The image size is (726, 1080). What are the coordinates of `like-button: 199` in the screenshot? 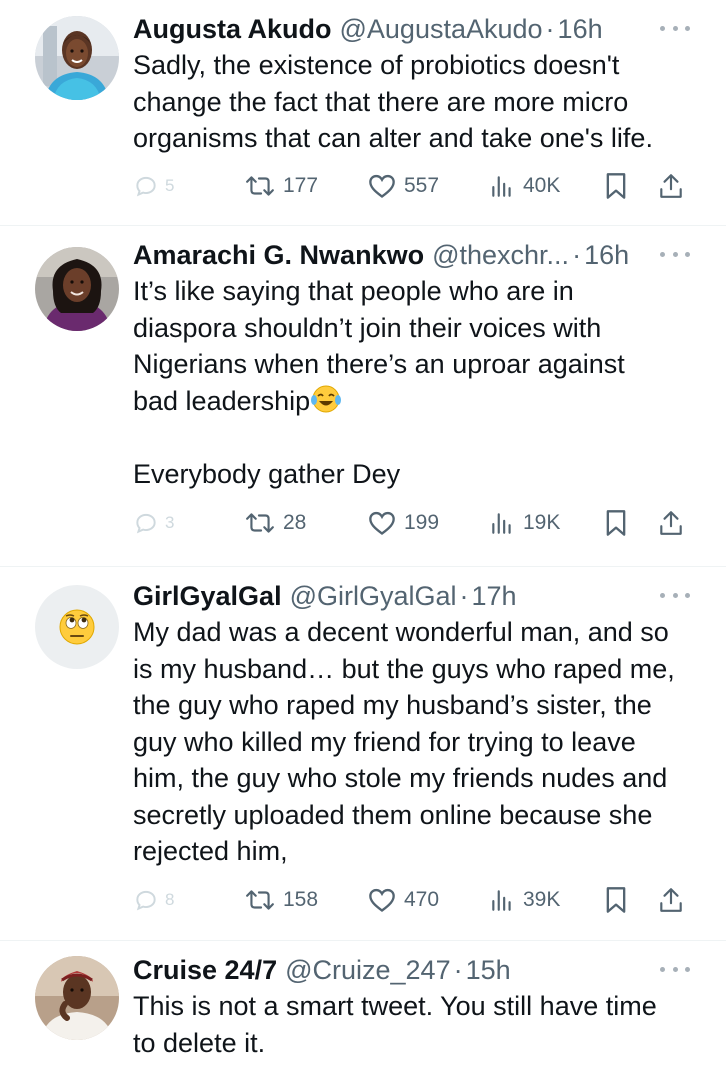 It's located at (403, 523).